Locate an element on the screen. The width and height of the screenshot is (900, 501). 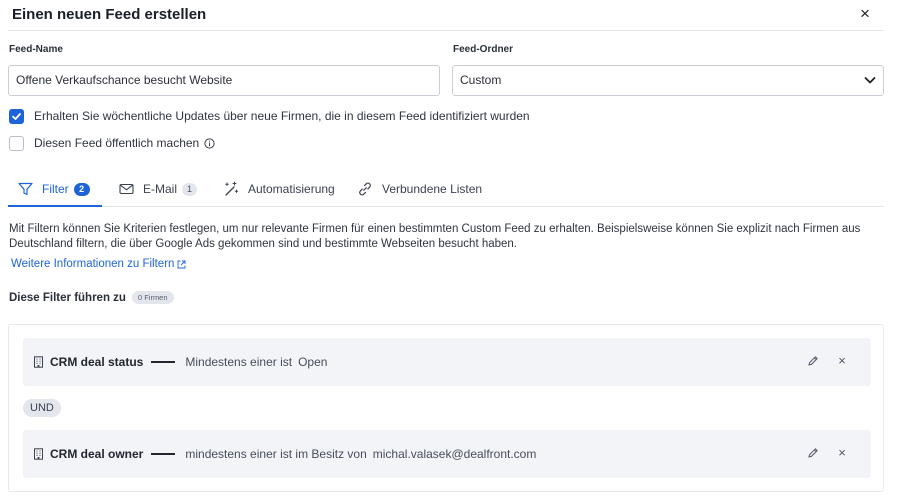
feed-name-input: Offene Verkaufschance besucht Website is located at coordinates (224, 80).